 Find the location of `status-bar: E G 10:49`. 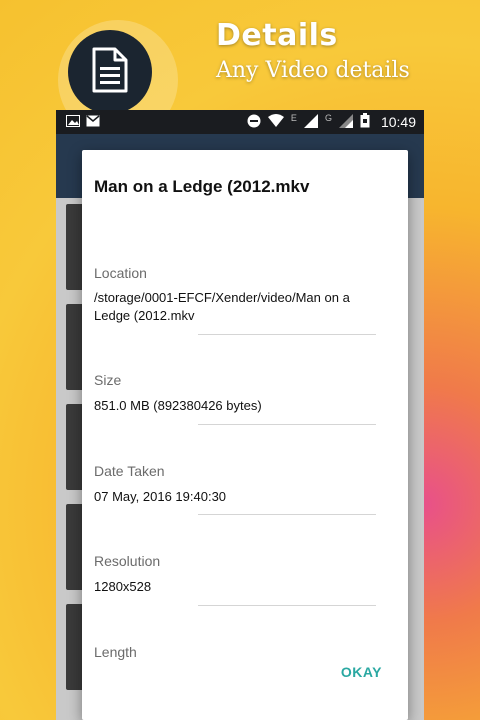

status-bar: E G 10:49 is located at coordinates (240, 122).